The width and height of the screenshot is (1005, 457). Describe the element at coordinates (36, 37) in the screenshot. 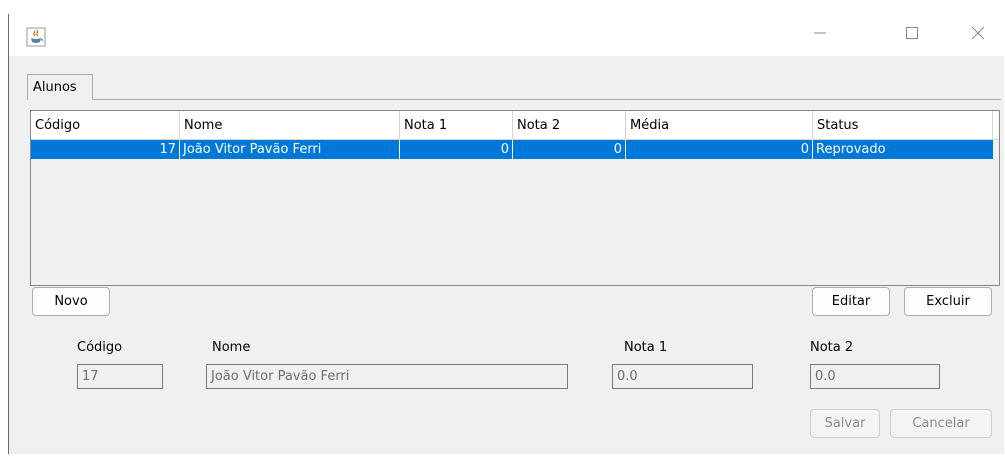

I see `java-icon` at that location.